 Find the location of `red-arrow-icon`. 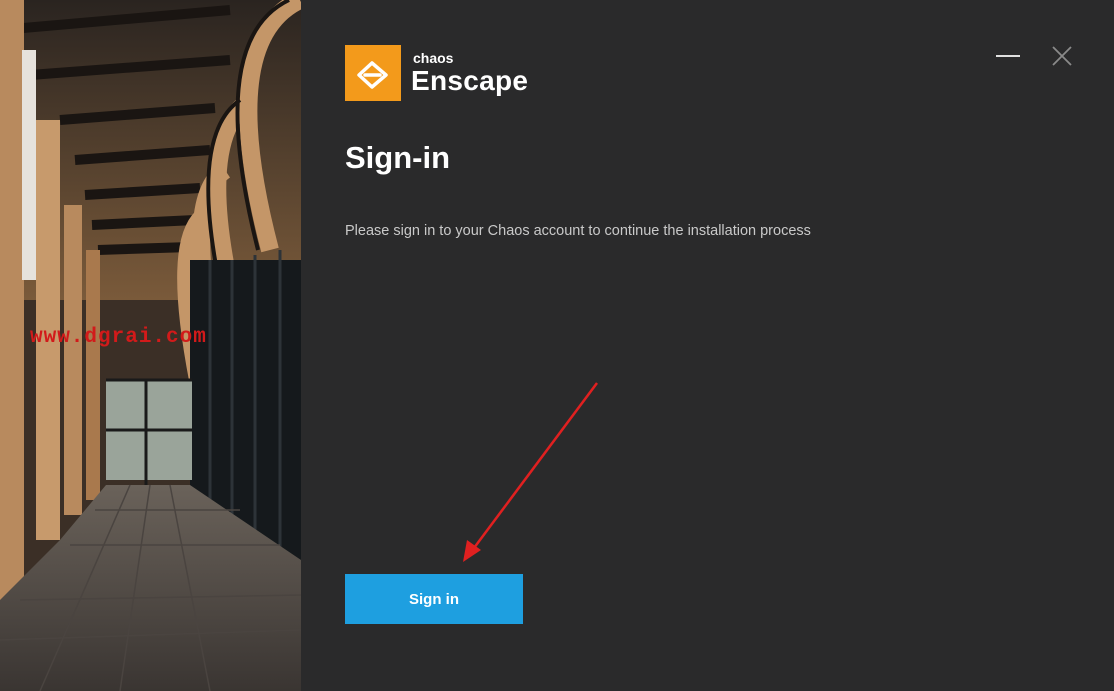

red-arrow-icon is located at coordinates (531, 472).